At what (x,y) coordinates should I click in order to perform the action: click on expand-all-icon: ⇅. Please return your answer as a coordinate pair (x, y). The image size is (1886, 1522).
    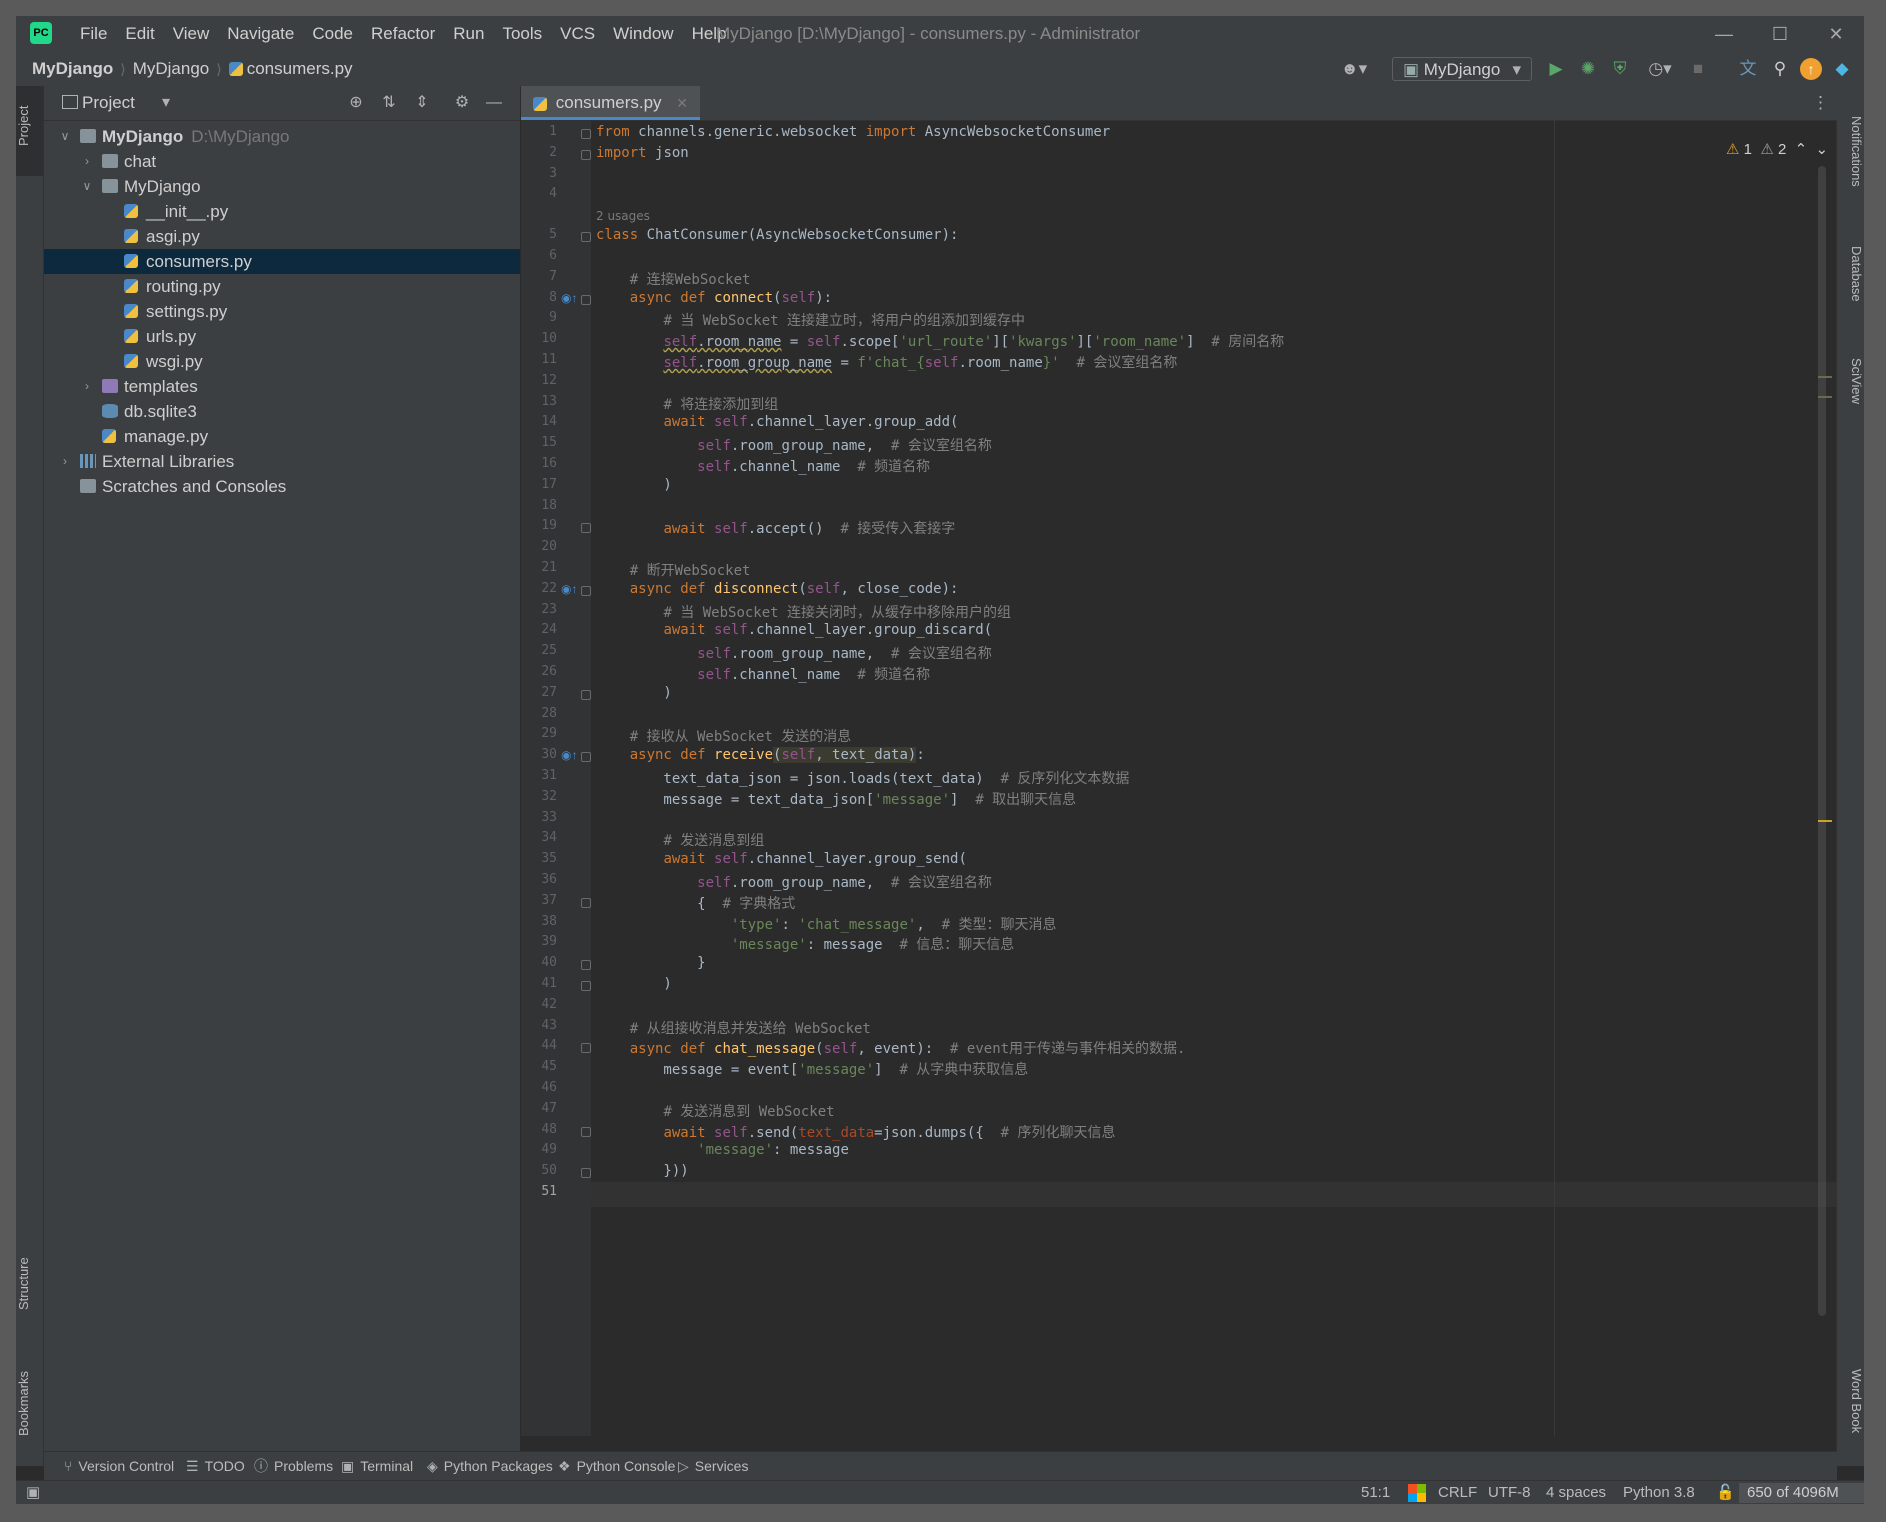
    Looking at the image, I should click on (389, 103).